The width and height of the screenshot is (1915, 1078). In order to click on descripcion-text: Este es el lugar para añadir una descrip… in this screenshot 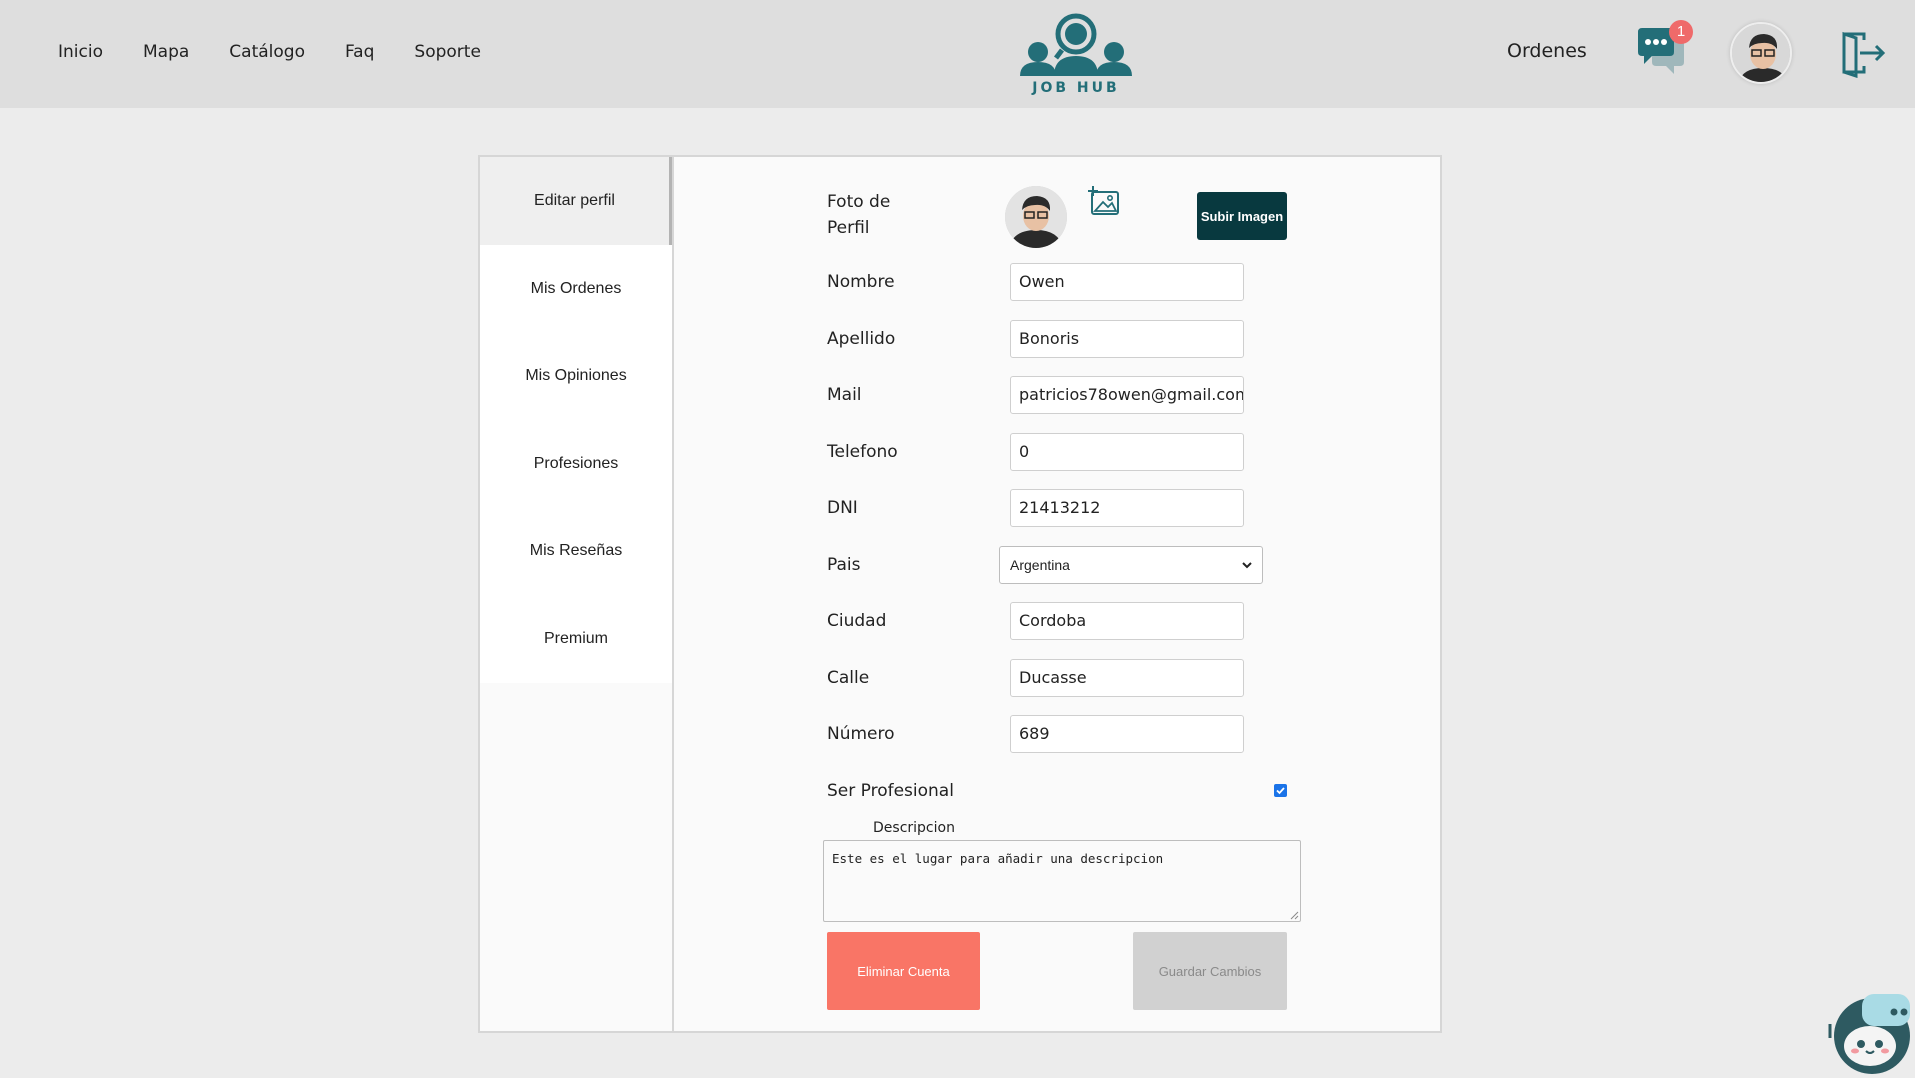, I will do `click(998, 858)`.